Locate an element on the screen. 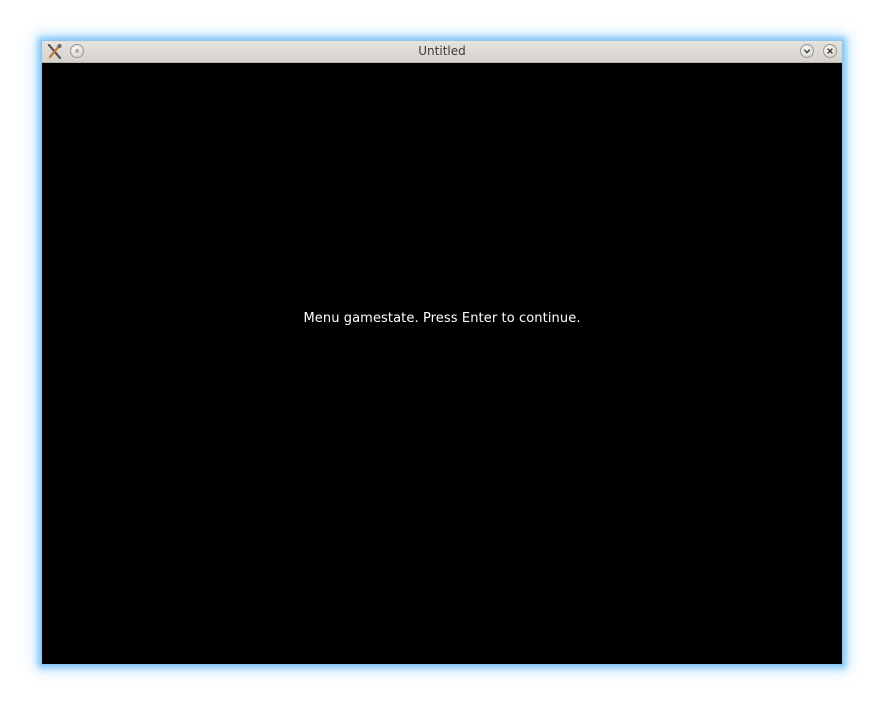  title-bar: Untitled is located at coordinates (442, 52).